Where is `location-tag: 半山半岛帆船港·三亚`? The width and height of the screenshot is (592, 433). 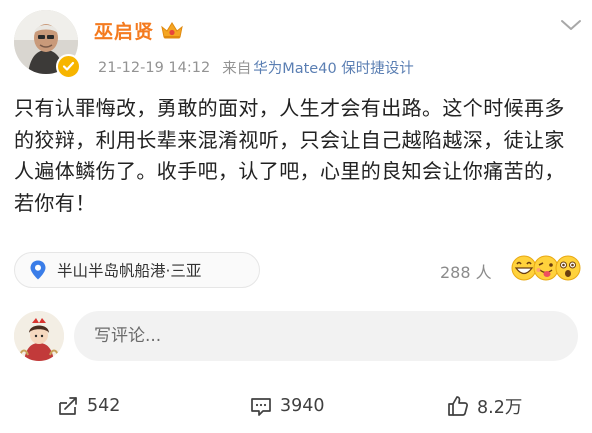 location-tag: 半山半岛帆船港·三亚 is located at coordinates (137, 270).